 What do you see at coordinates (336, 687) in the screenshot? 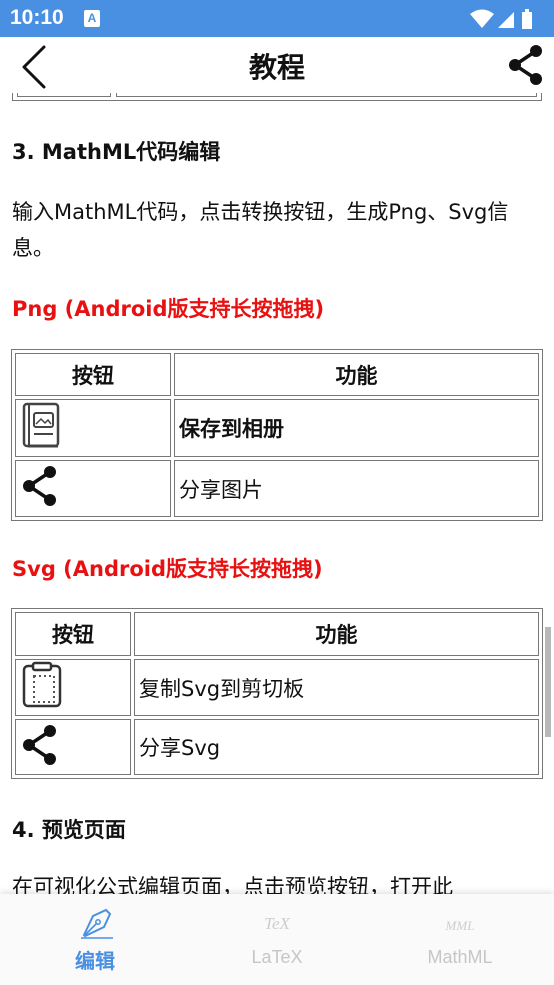
I see `svg-function-copy: 复制Svg到剪切板` at bounding box center [336, 687].